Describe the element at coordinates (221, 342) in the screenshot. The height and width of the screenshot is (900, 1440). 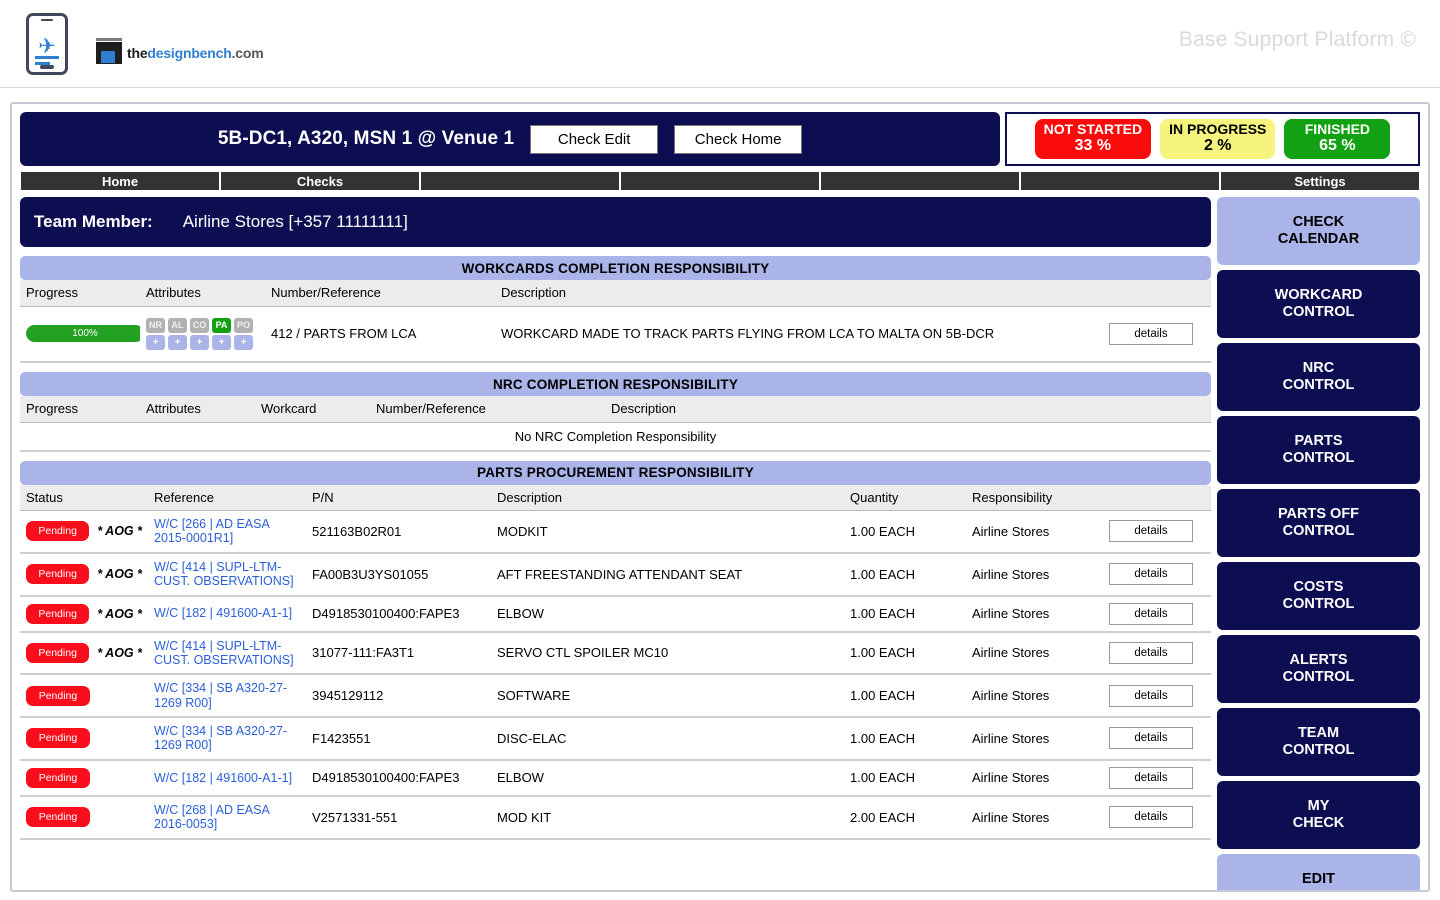
I see `add-attribute-pa-button: +` at that location.